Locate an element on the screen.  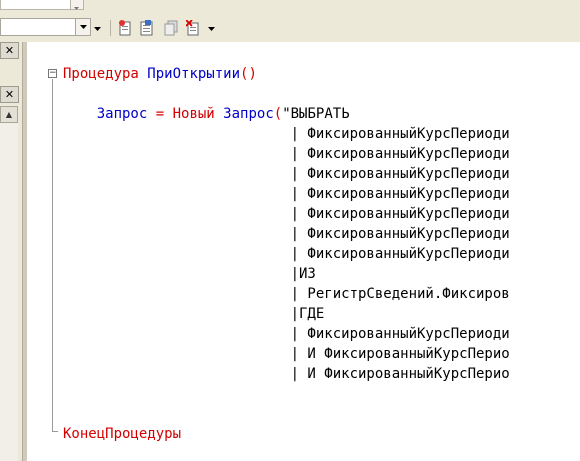
code-token: |ИЗ is located at coordinates (189, 274).